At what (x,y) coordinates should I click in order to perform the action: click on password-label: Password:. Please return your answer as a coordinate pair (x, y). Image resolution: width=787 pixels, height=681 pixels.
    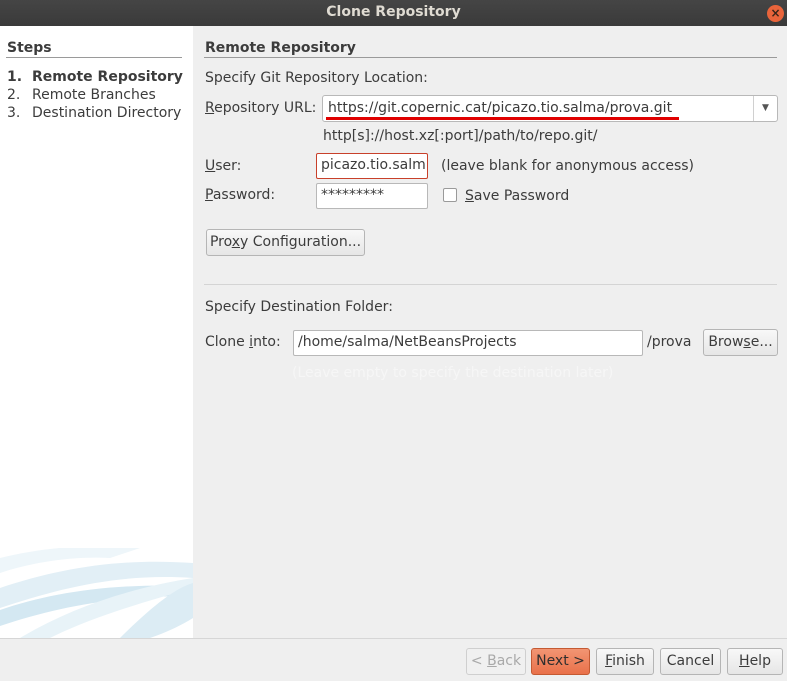
    Looking at the image, I should click on (240, 195).